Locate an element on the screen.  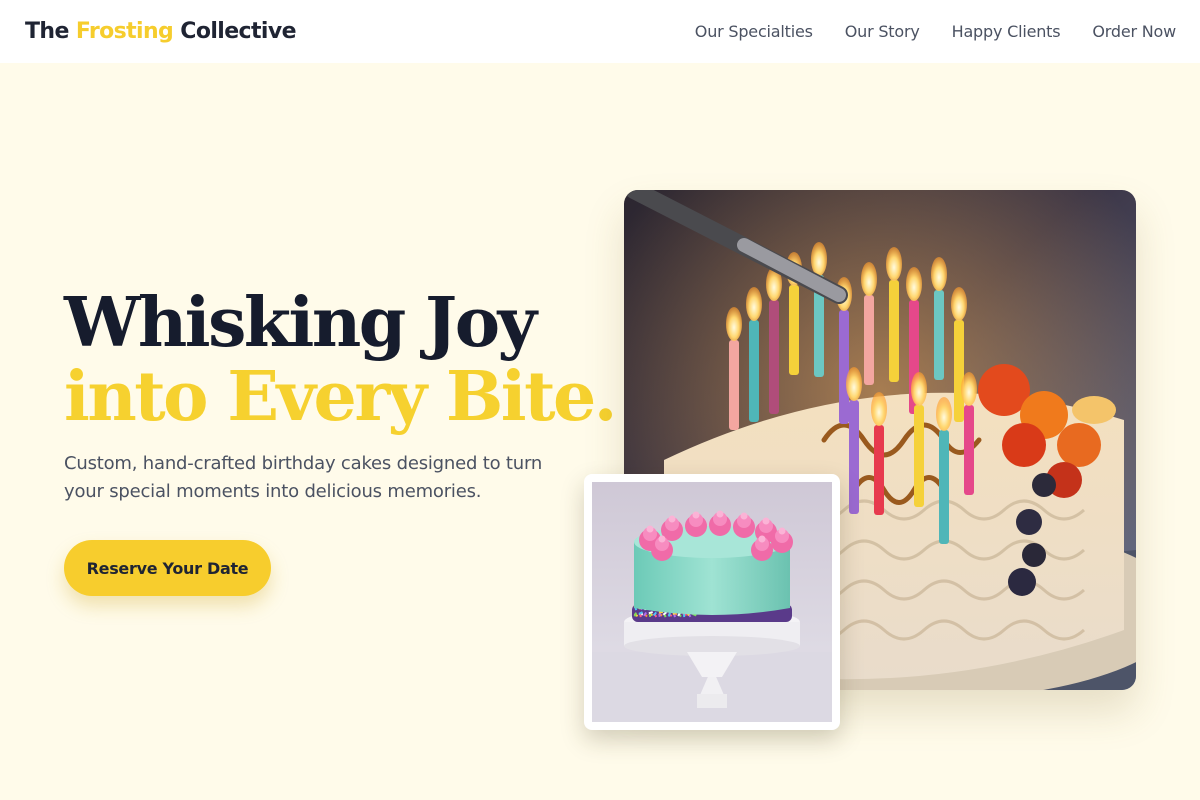
reserve-date-button: Reserve Your Date is located at coordinates (167, 568).